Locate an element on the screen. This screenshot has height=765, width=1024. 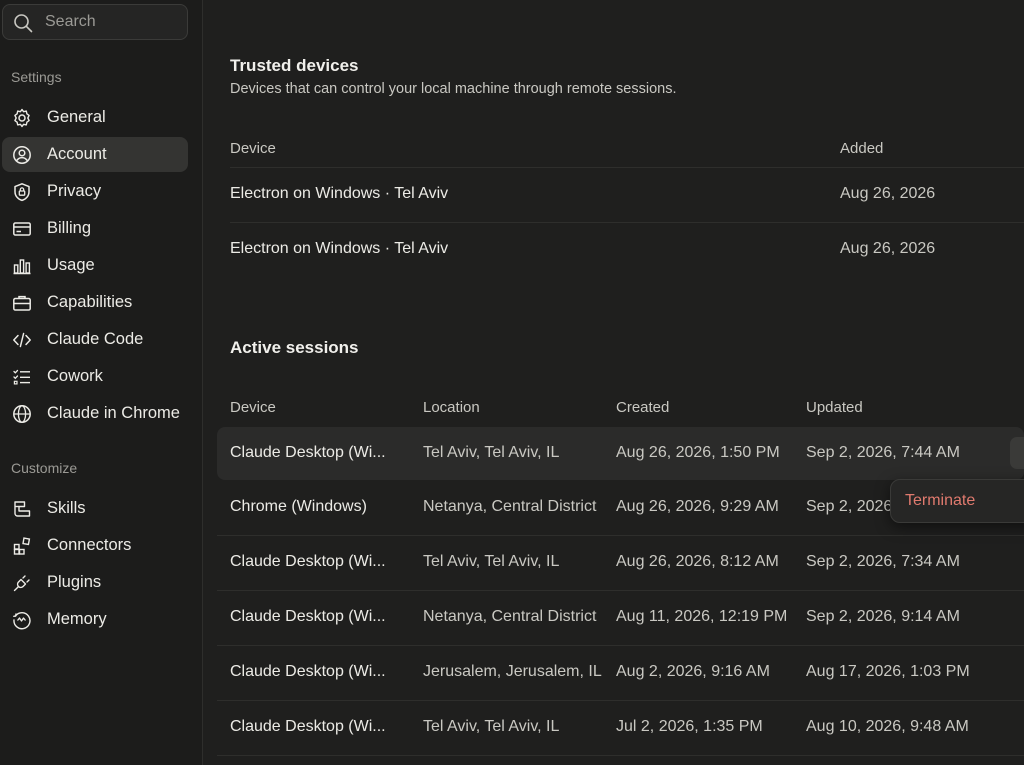
session-updated: Aug 10, 2026, 9:48 AM is located at coordinates (887, 726).